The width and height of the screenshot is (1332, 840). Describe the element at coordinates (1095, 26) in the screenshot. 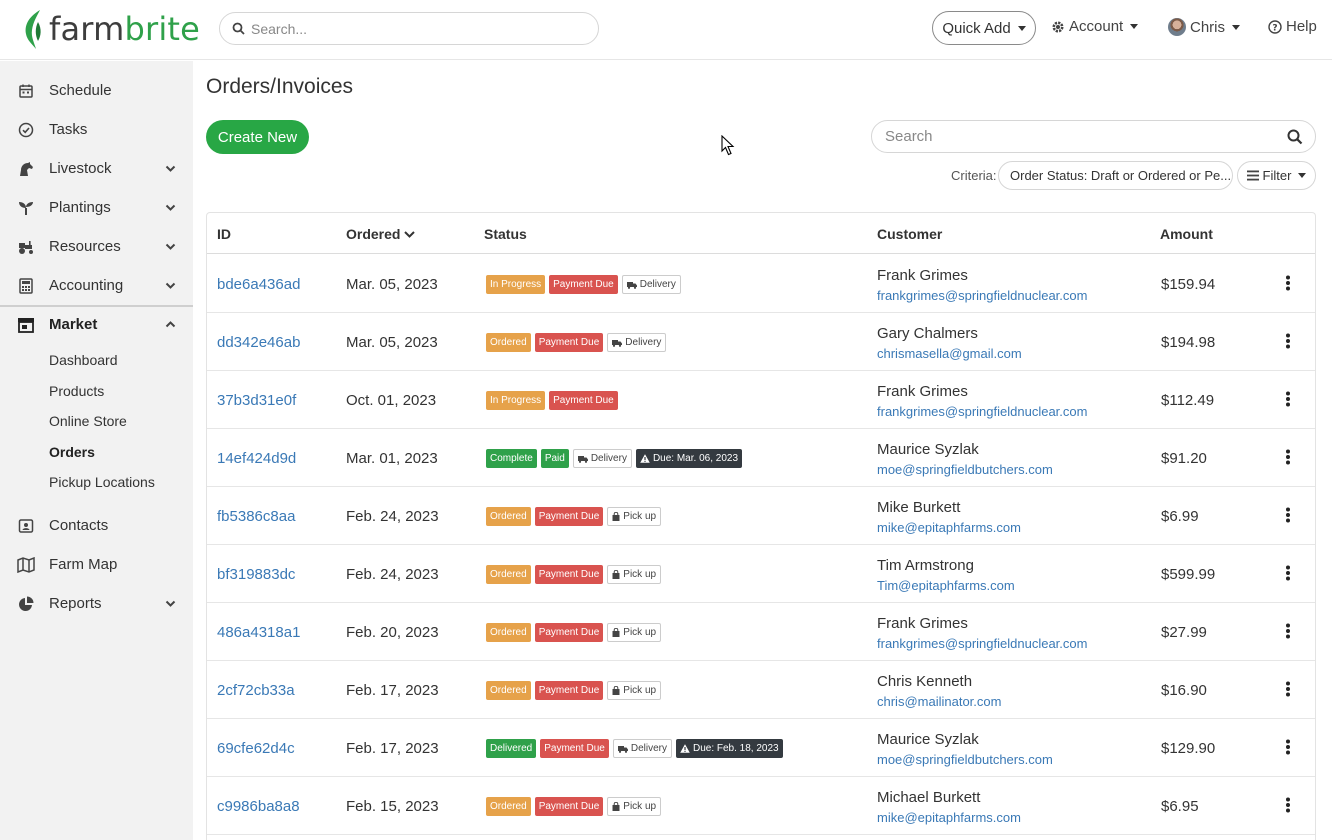

I see `account-menu: Account` at that location.